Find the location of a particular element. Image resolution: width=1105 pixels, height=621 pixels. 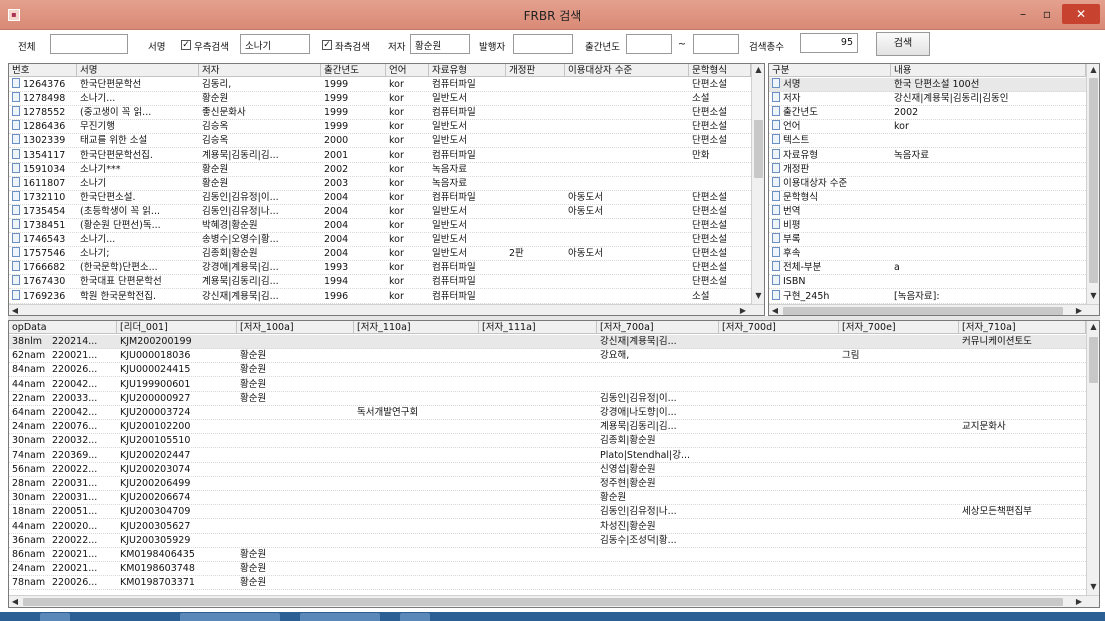

search-button: 검색 is located at coordinates (903, 44).